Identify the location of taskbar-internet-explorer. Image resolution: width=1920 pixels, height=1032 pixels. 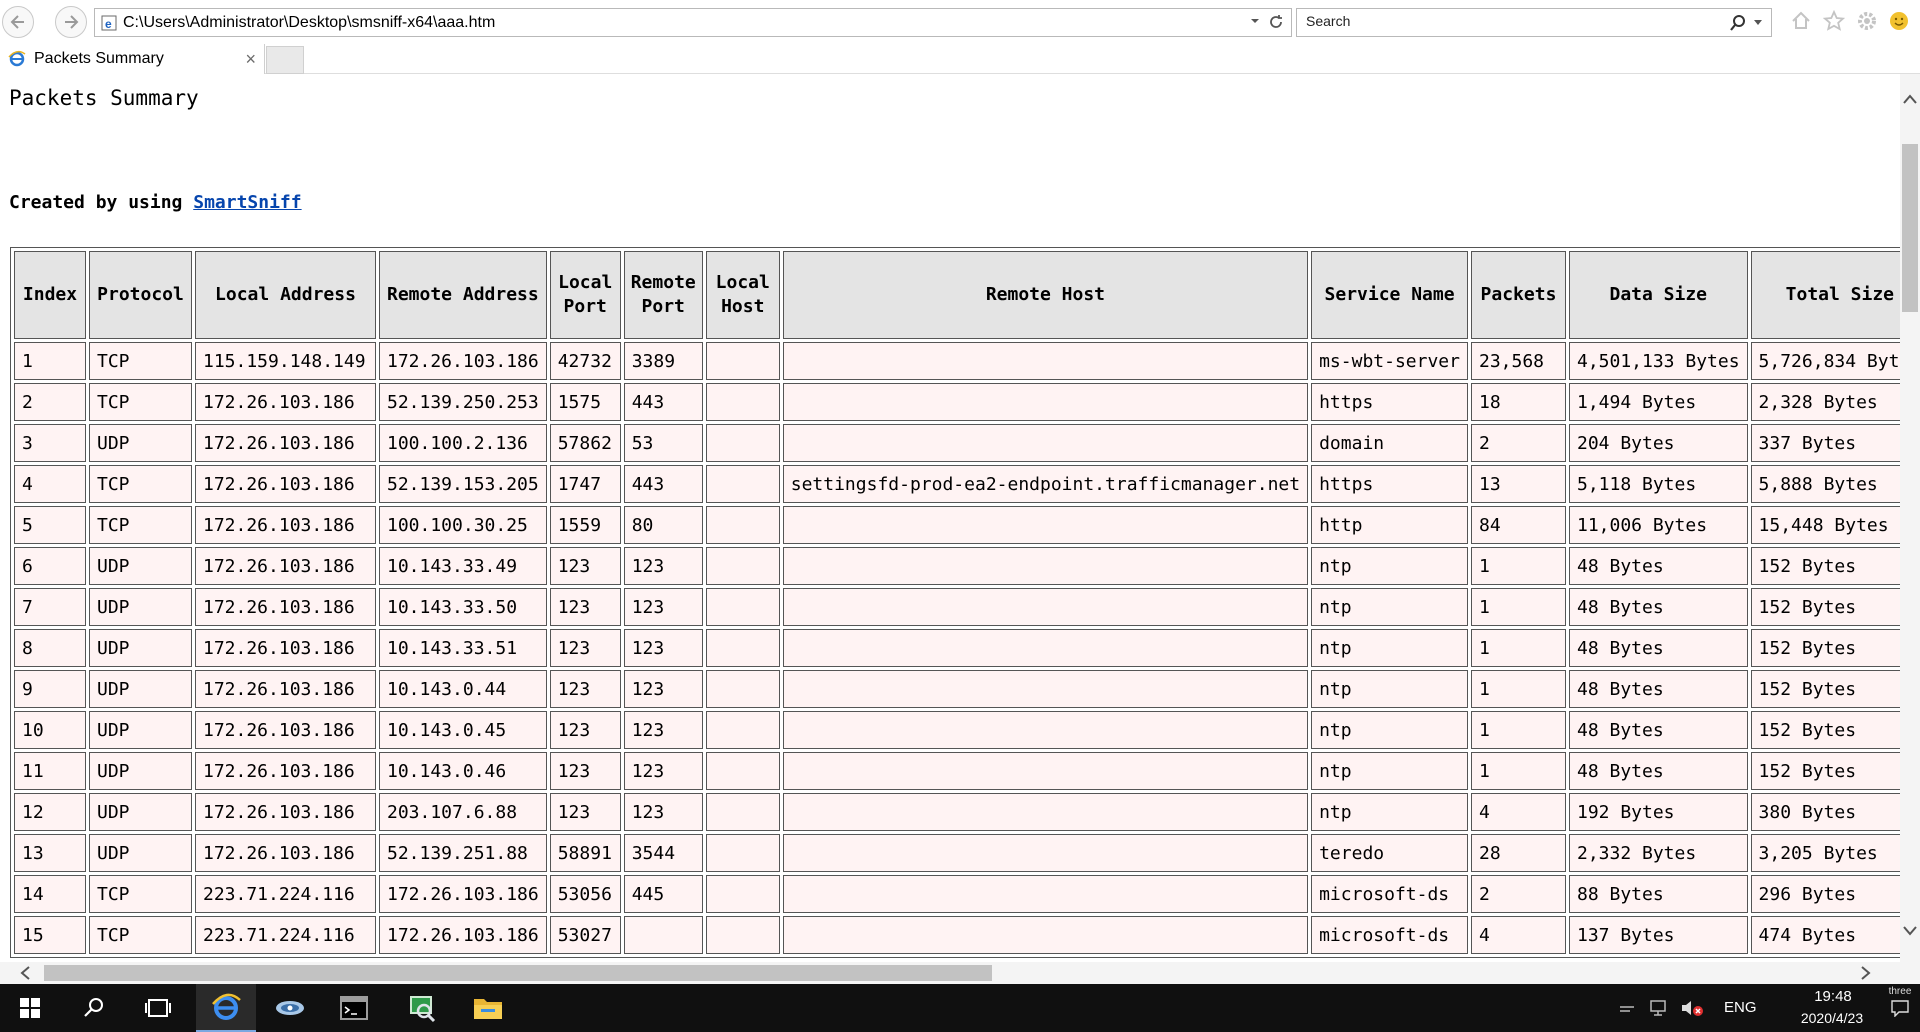
(226, 1008).